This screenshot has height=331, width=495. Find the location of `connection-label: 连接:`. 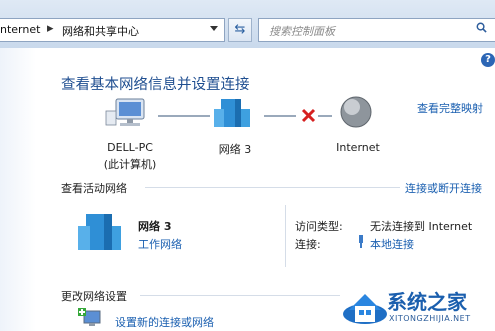

connection-label: 连接: is located at coordinates (308, 244).